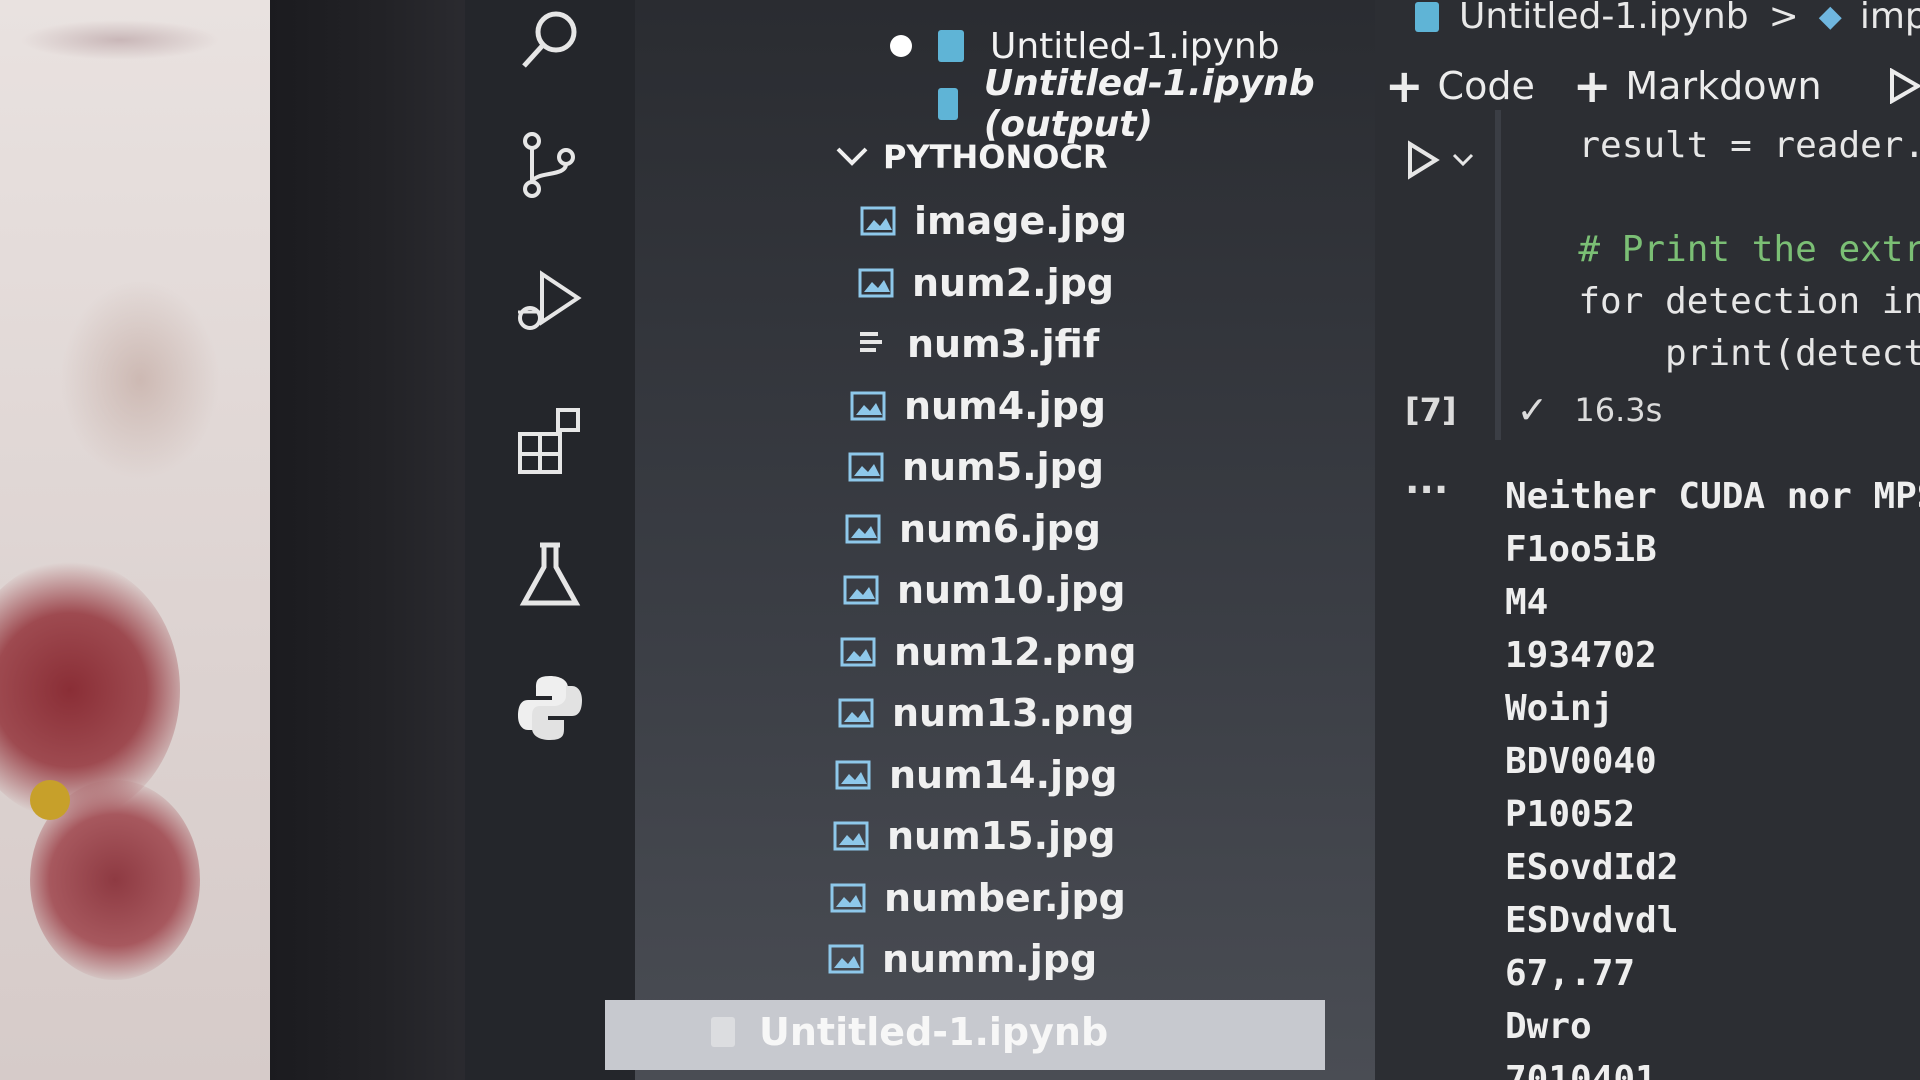  I want to click on code-line: for detection in r, so click(1749, 301).